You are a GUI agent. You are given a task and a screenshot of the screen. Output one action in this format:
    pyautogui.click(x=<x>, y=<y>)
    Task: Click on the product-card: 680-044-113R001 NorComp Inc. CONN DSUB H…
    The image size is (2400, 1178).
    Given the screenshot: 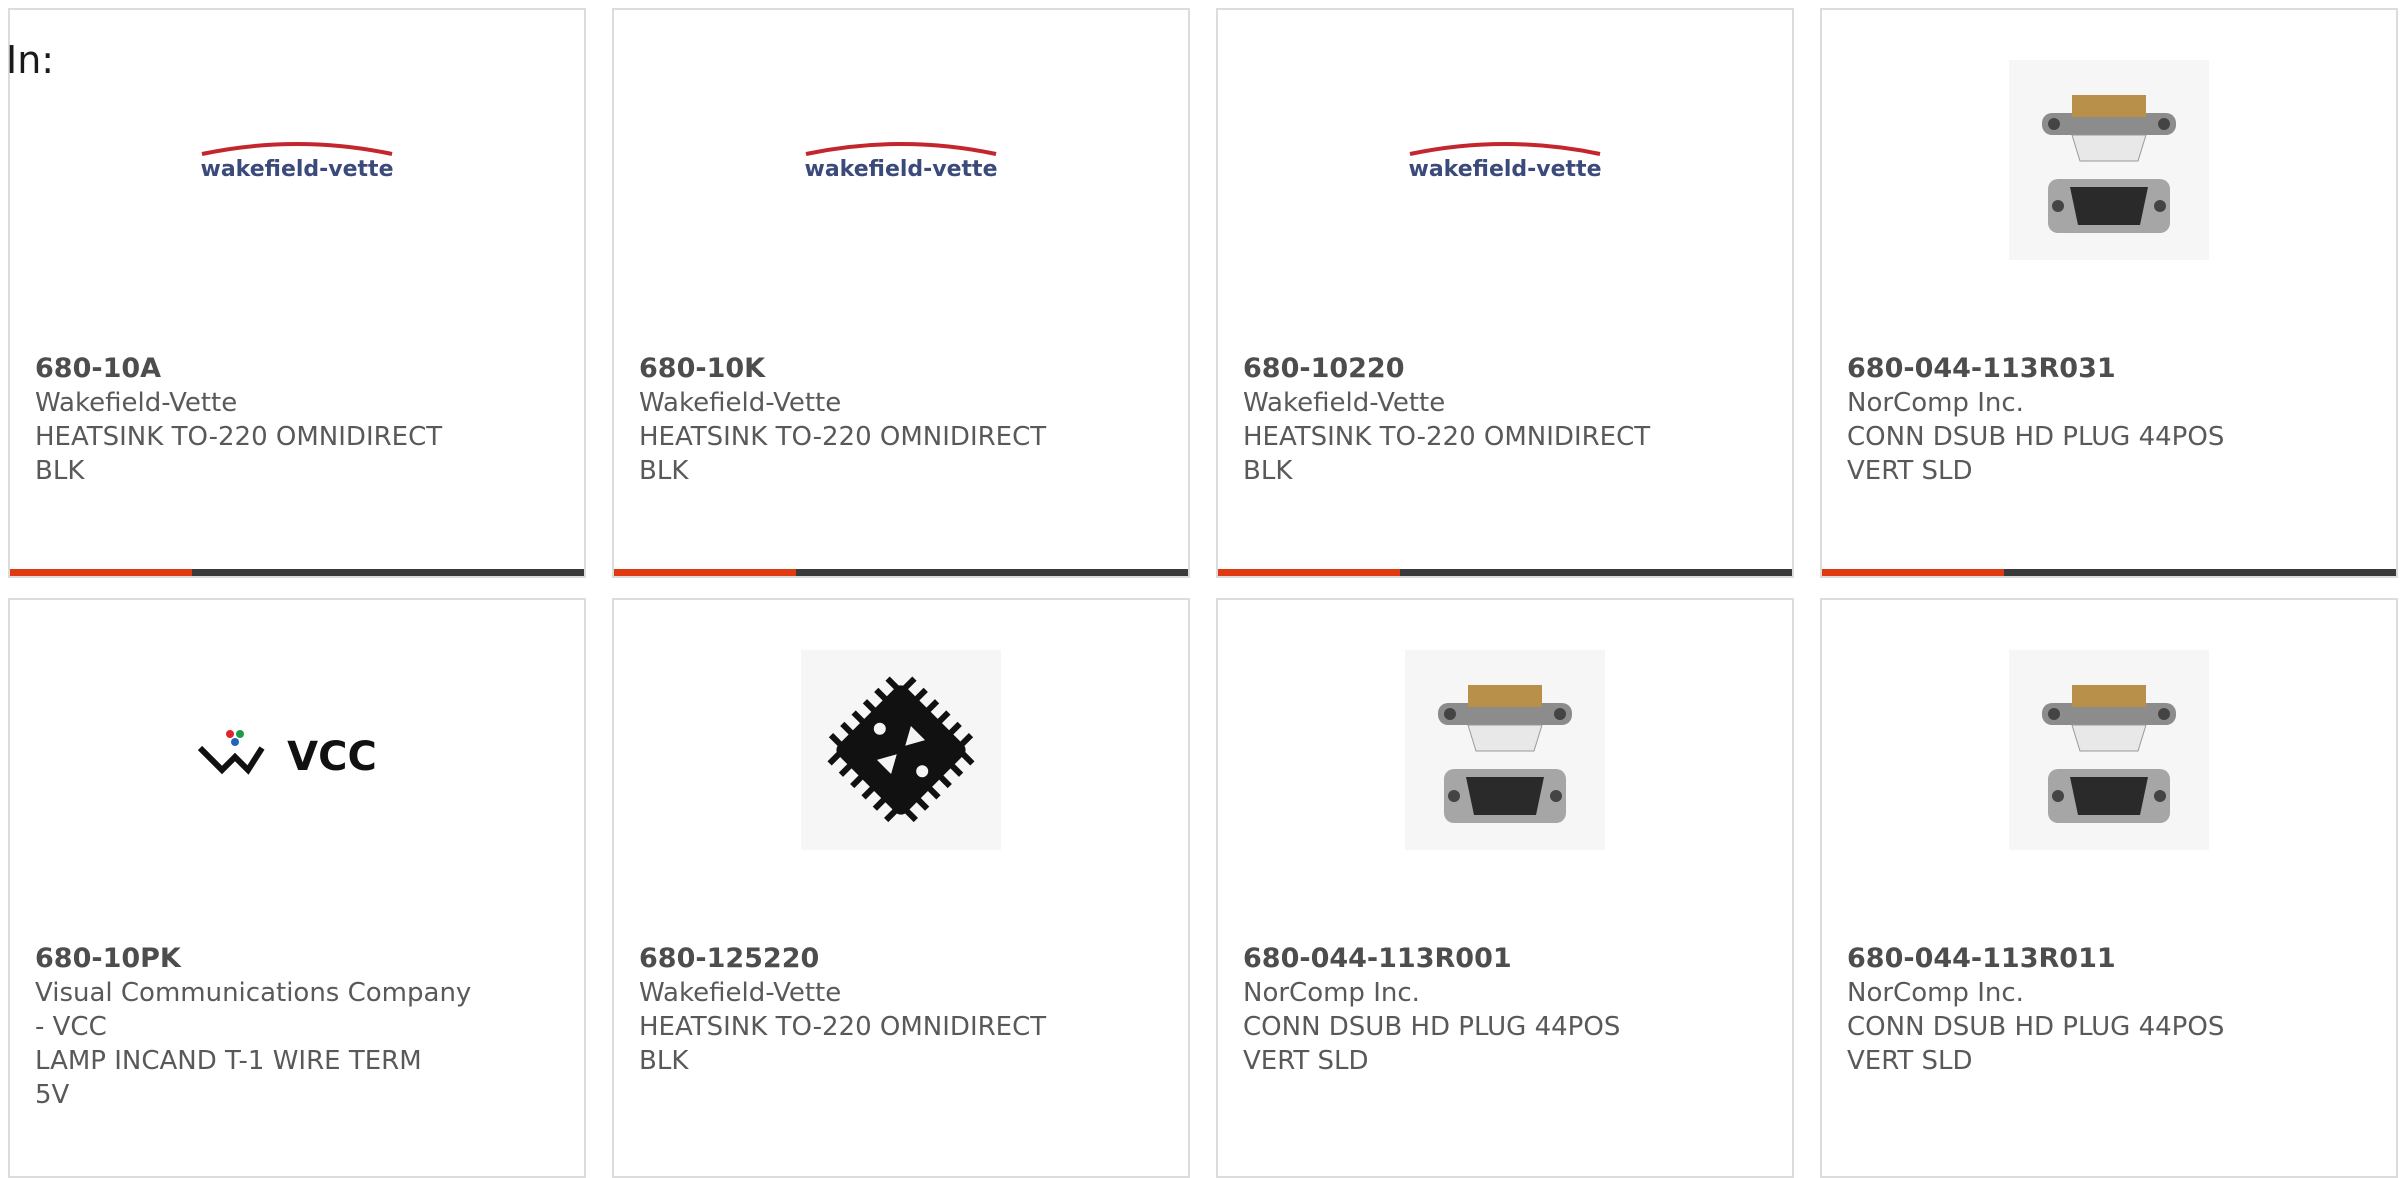 What is the action you would take?
    pyautogui.click(x=1505, y=888)
    